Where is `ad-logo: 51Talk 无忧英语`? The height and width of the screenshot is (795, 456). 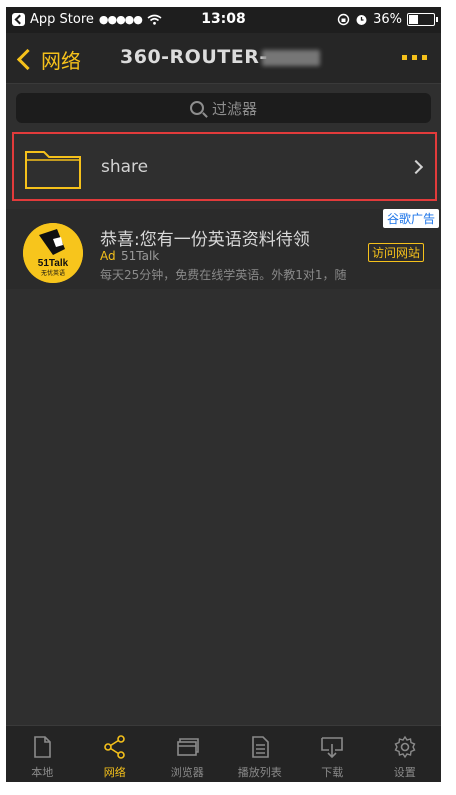
ad-logo: 51Talk 无忧英语 is located at coordinates (53, 253).